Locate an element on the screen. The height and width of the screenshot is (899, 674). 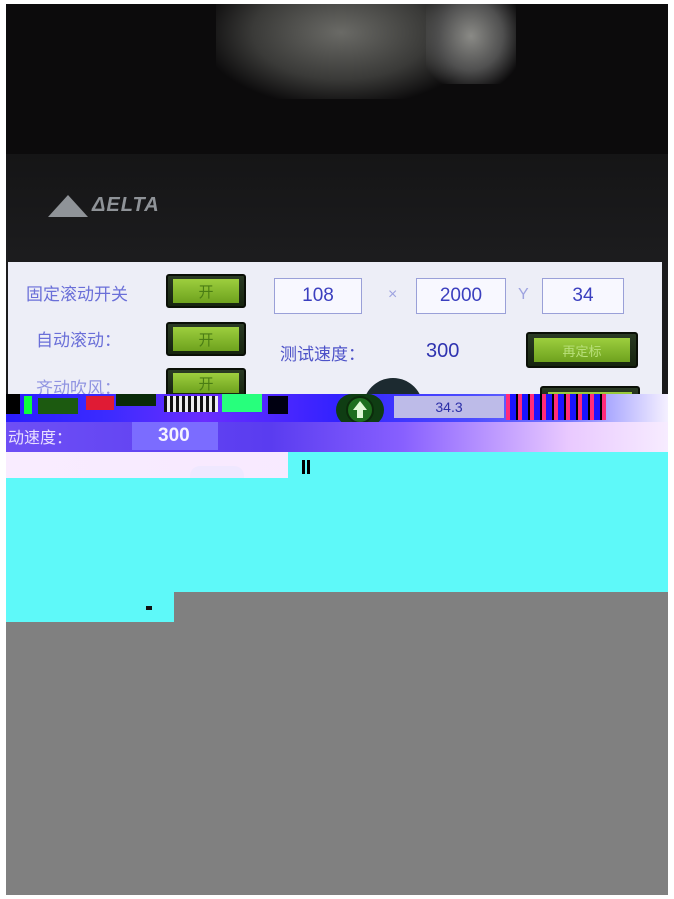
test-speed-label: 测试速度： is located at coordinates (322, 355).